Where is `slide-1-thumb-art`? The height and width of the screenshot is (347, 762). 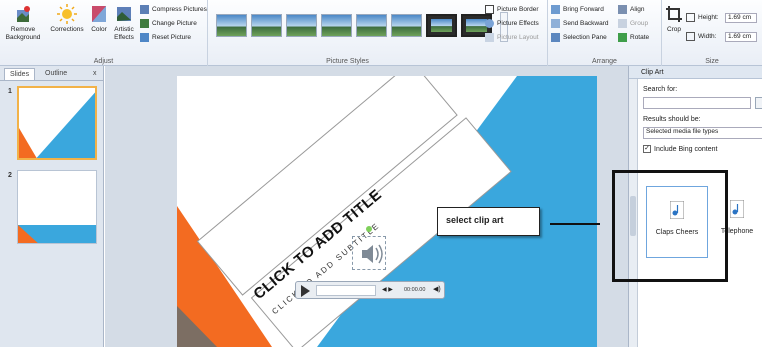 slide-1-thumb-art is located at coordinates (57, 125).